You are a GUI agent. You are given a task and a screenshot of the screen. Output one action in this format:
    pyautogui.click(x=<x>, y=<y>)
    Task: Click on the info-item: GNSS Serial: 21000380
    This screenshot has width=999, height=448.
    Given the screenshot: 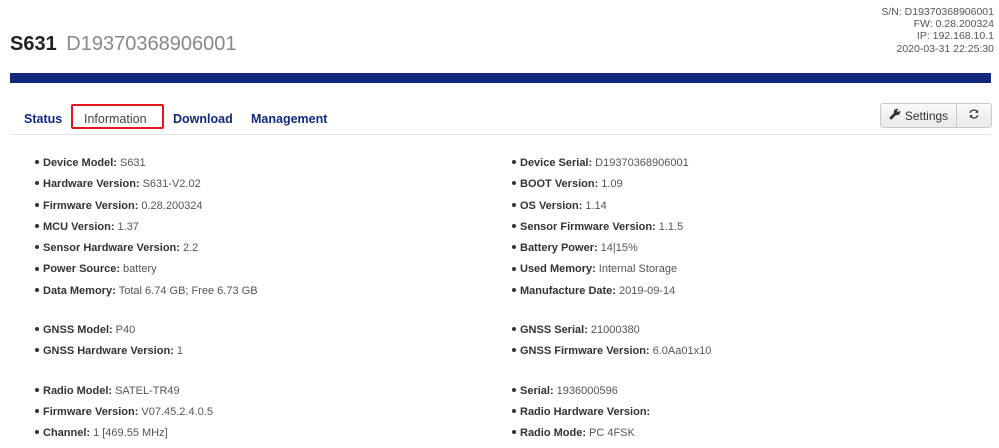 What is the action you would take?
    pyautogui.click(x=747, y=330)
    